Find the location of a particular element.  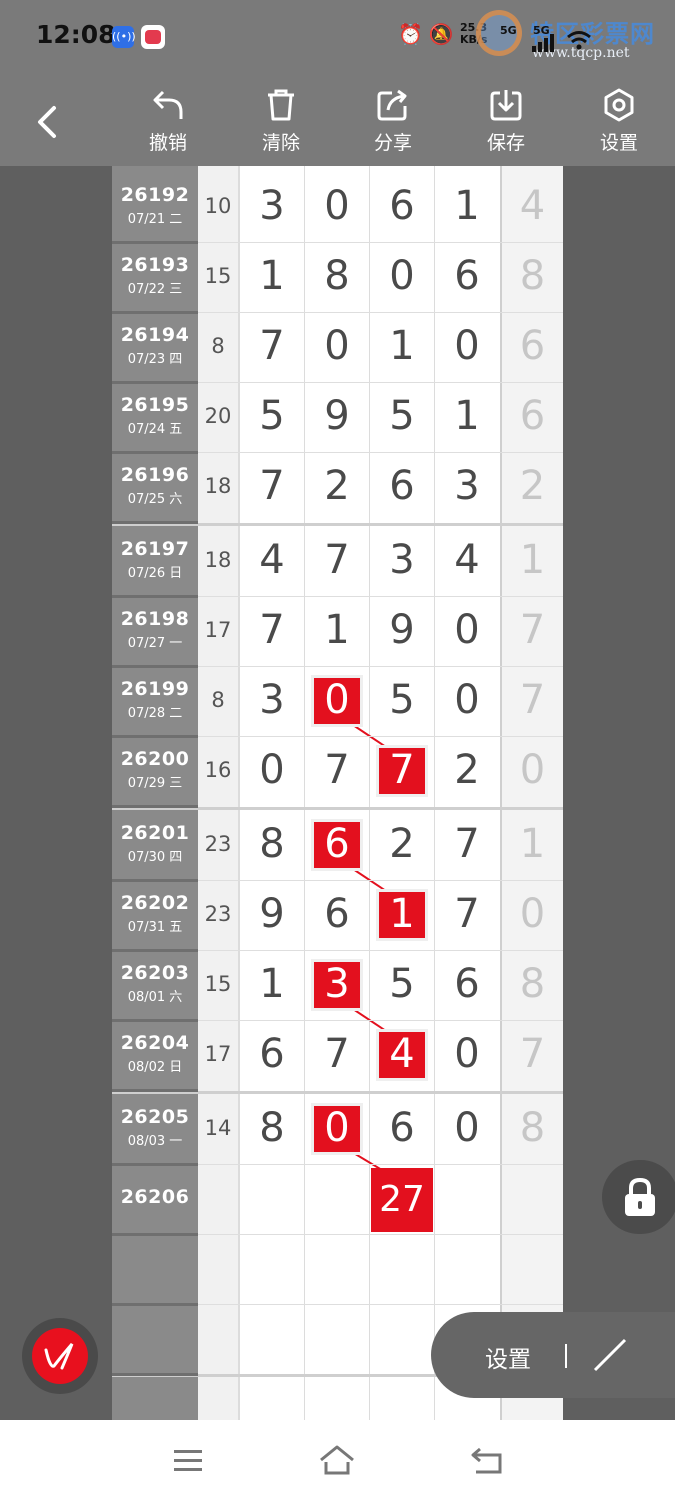

save-button: 保存 is located at coordinates (506, 123).